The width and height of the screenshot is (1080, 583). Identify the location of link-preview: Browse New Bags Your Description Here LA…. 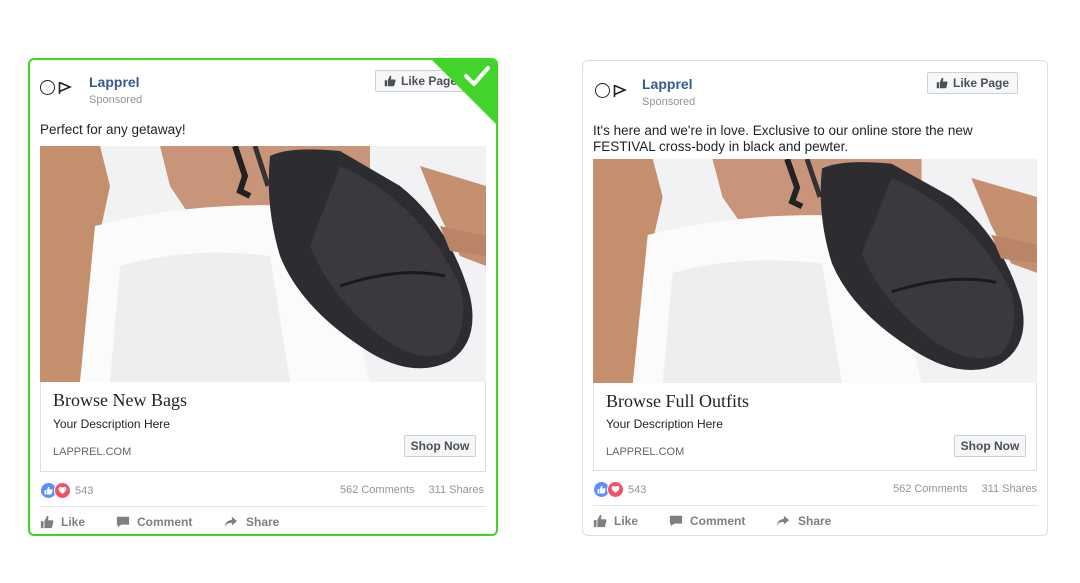
(263, 427).